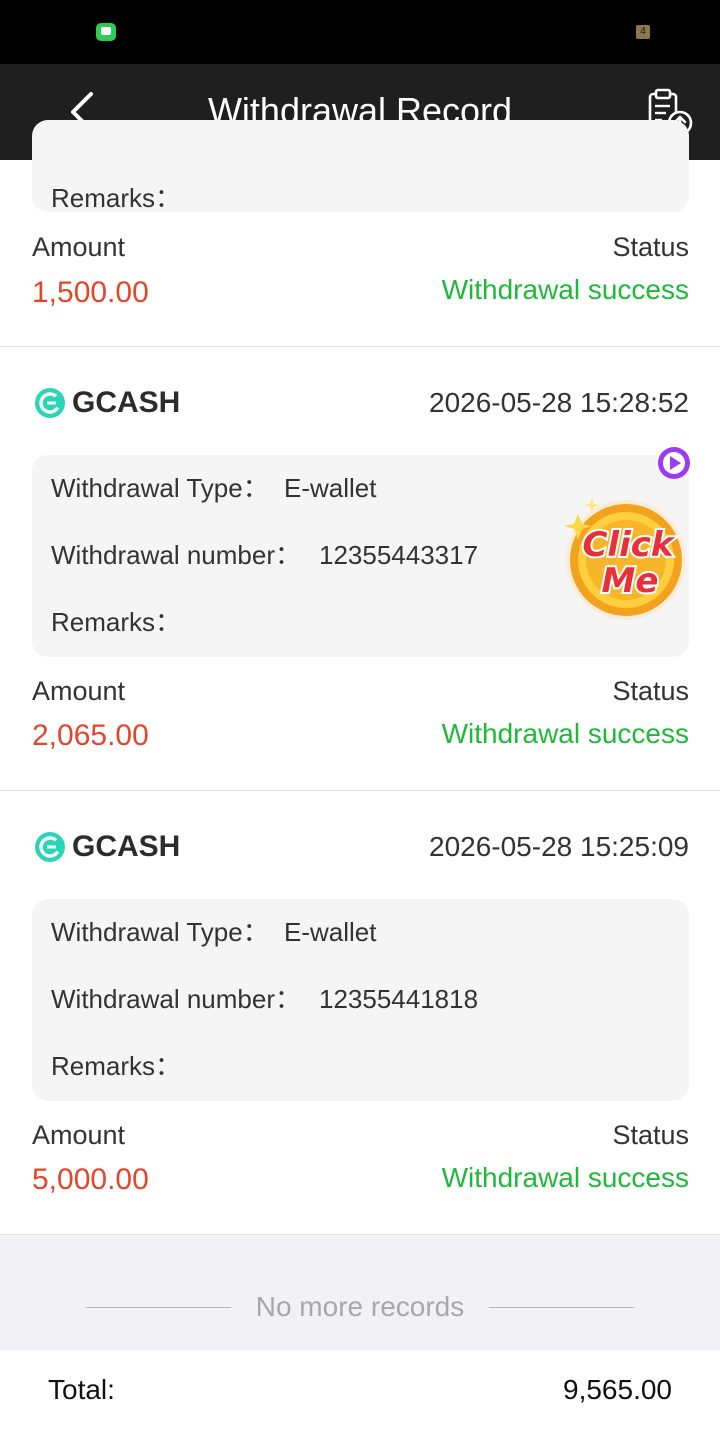 The image size is (720, 1429). I want to click on coin-badge-icon: Click Me, so click(625, 559).